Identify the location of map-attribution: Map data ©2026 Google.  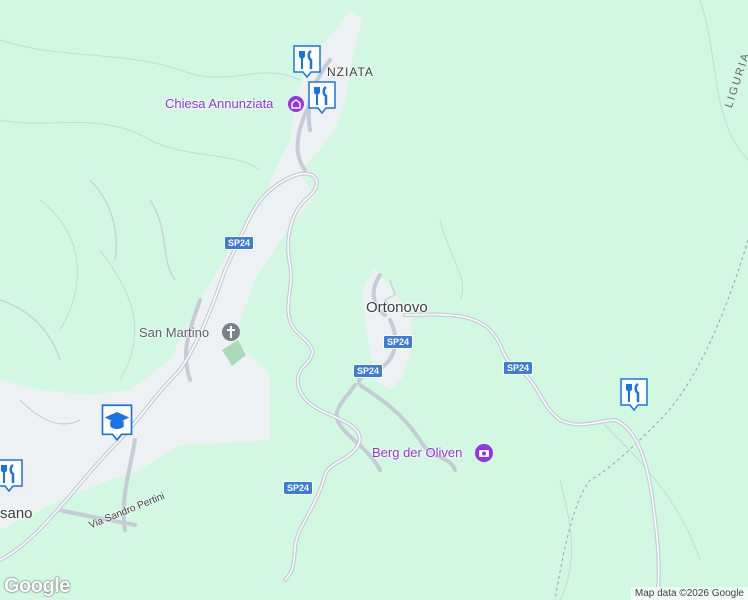
(689, 593).